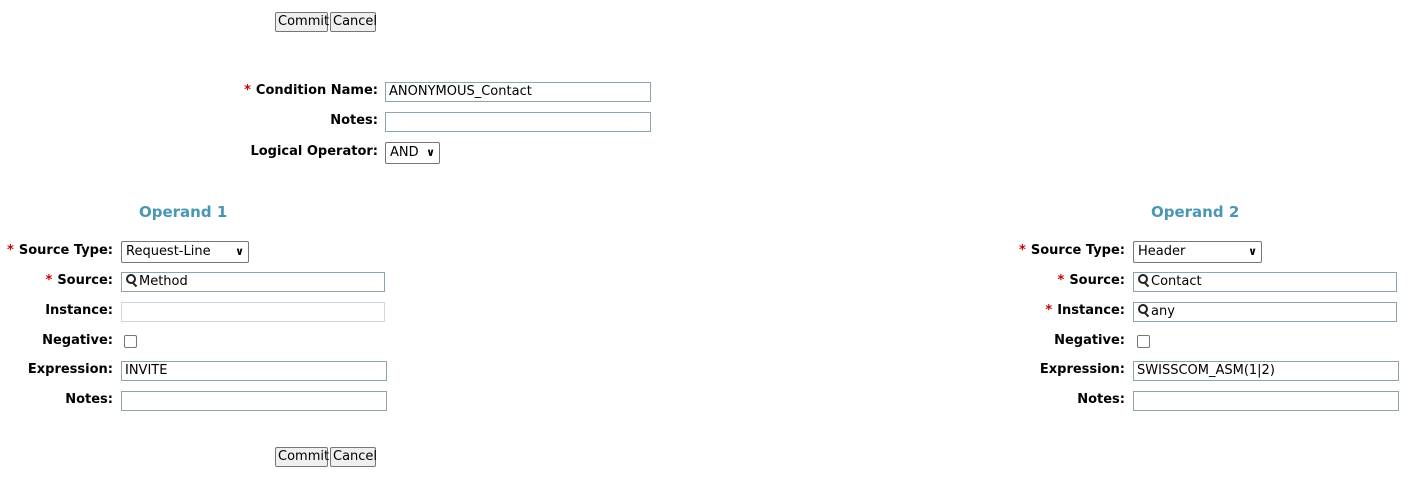  Describe the element at coordinates (1143, 341) in the screenshot. I see `op2-negative-checkbox` at that location.